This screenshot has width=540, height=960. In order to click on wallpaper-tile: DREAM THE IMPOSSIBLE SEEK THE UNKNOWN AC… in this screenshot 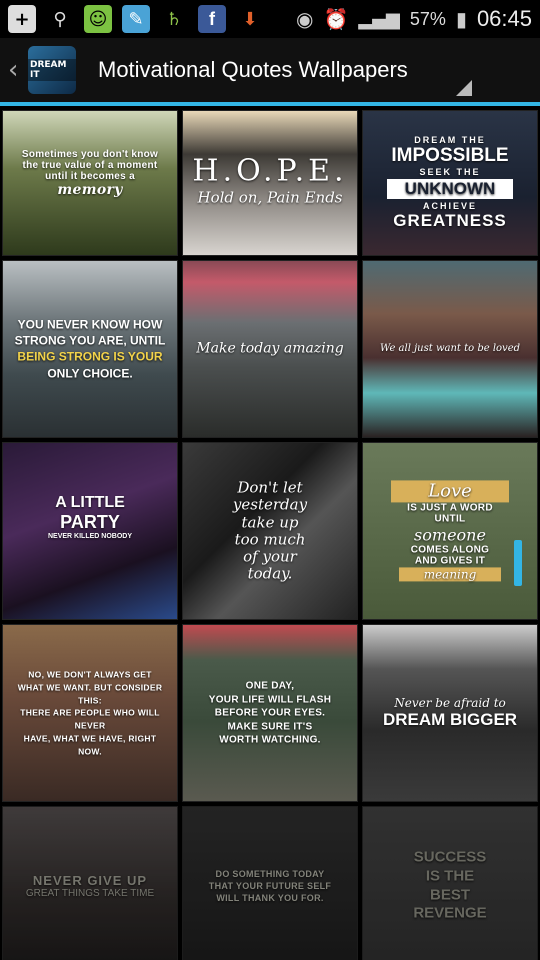, I will do `click(450, 183)`.